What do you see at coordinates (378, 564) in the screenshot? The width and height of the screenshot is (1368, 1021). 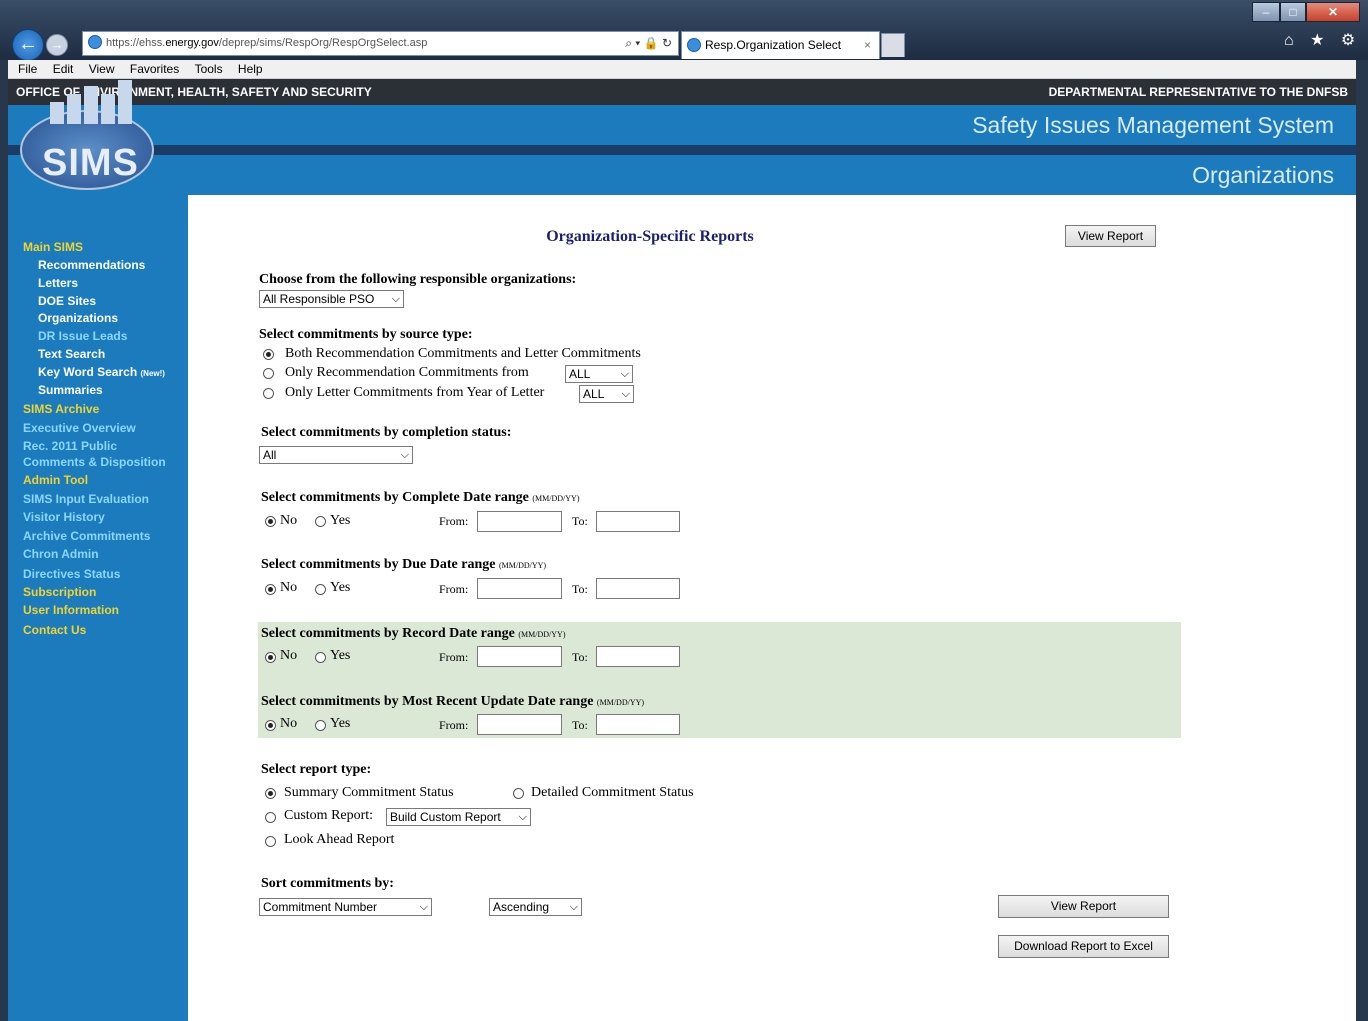 I see `due-date-text: Select commitments by Due Date range` at bounding box center [378, 564].